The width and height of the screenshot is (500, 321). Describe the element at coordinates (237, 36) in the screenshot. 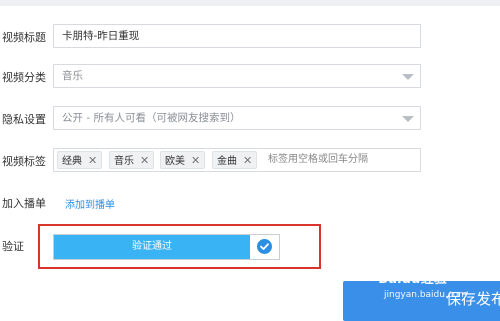

I see `title-input: 卡朋特-昨日重现` at that location.